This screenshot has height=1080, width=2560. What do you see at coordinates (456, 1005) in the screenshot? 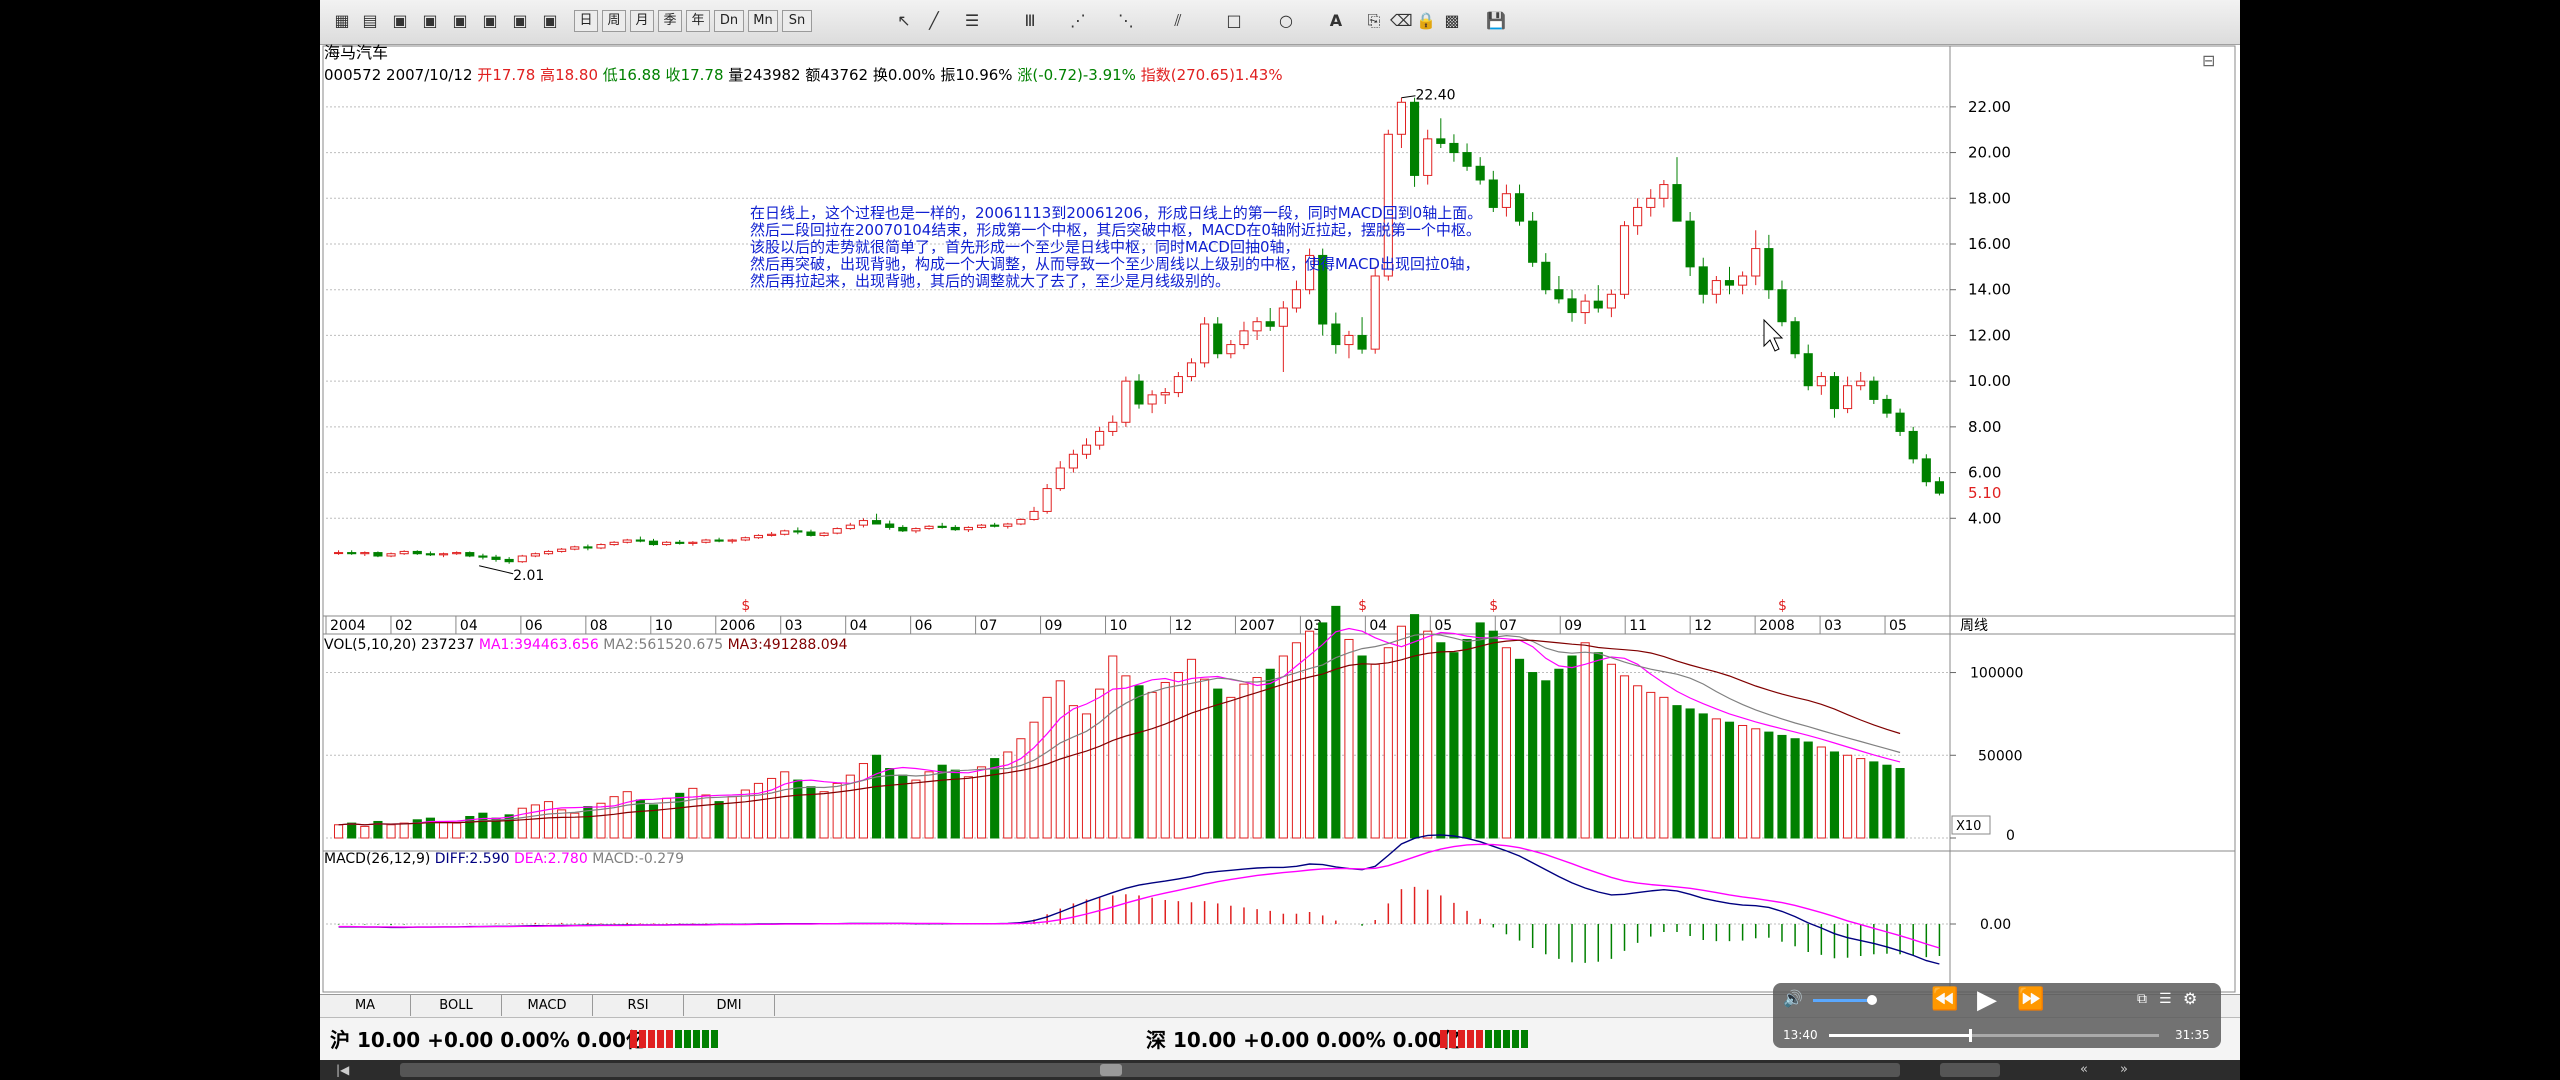
I see `tab-boll: BOLL` at bounding box center [456, 1005].